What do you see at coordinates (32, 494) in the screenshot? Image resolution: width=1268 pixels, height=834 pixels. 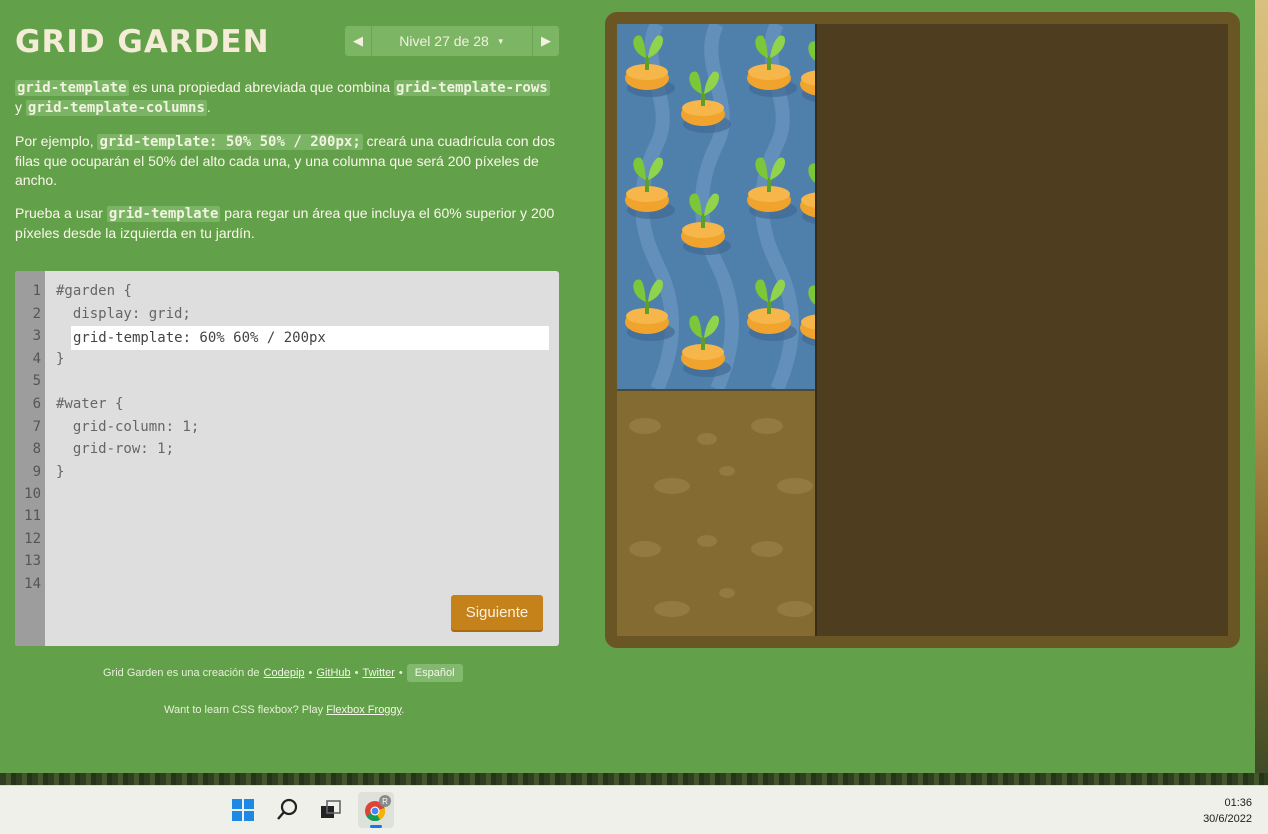 I see `line-number: 10` at bounding box center [32, 494].